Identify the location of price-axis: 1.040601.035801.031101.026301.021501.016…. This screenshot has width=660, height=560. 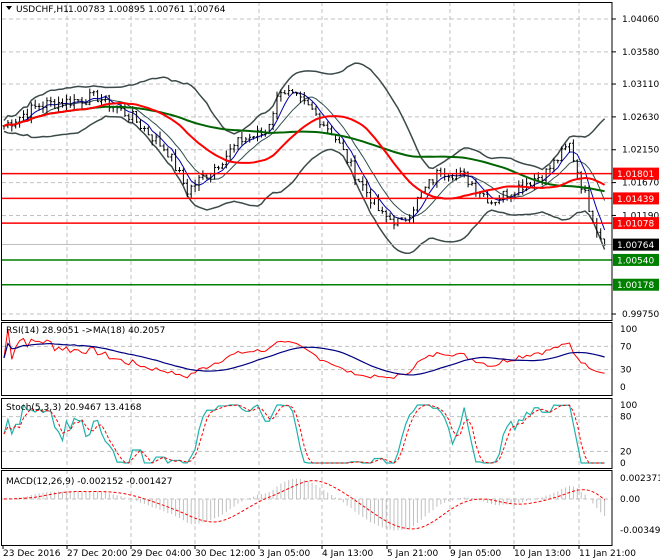
(636, 275).